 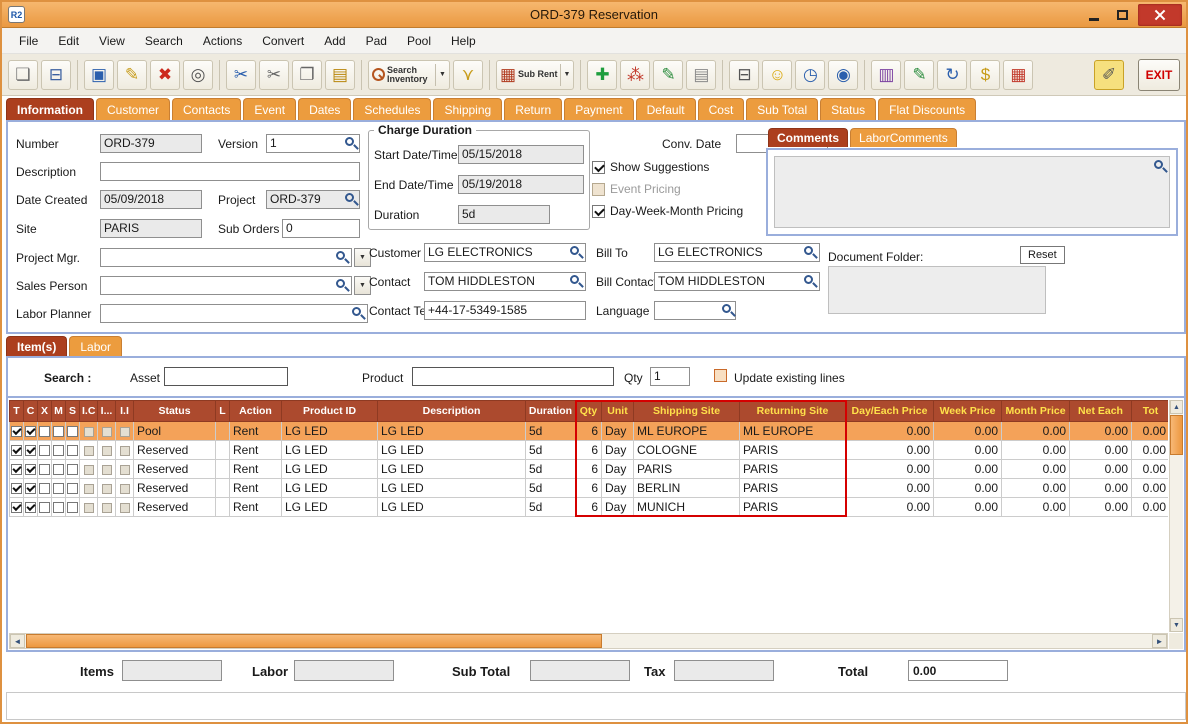 I want to click on sales-person-field, so click(x=226, y=285).